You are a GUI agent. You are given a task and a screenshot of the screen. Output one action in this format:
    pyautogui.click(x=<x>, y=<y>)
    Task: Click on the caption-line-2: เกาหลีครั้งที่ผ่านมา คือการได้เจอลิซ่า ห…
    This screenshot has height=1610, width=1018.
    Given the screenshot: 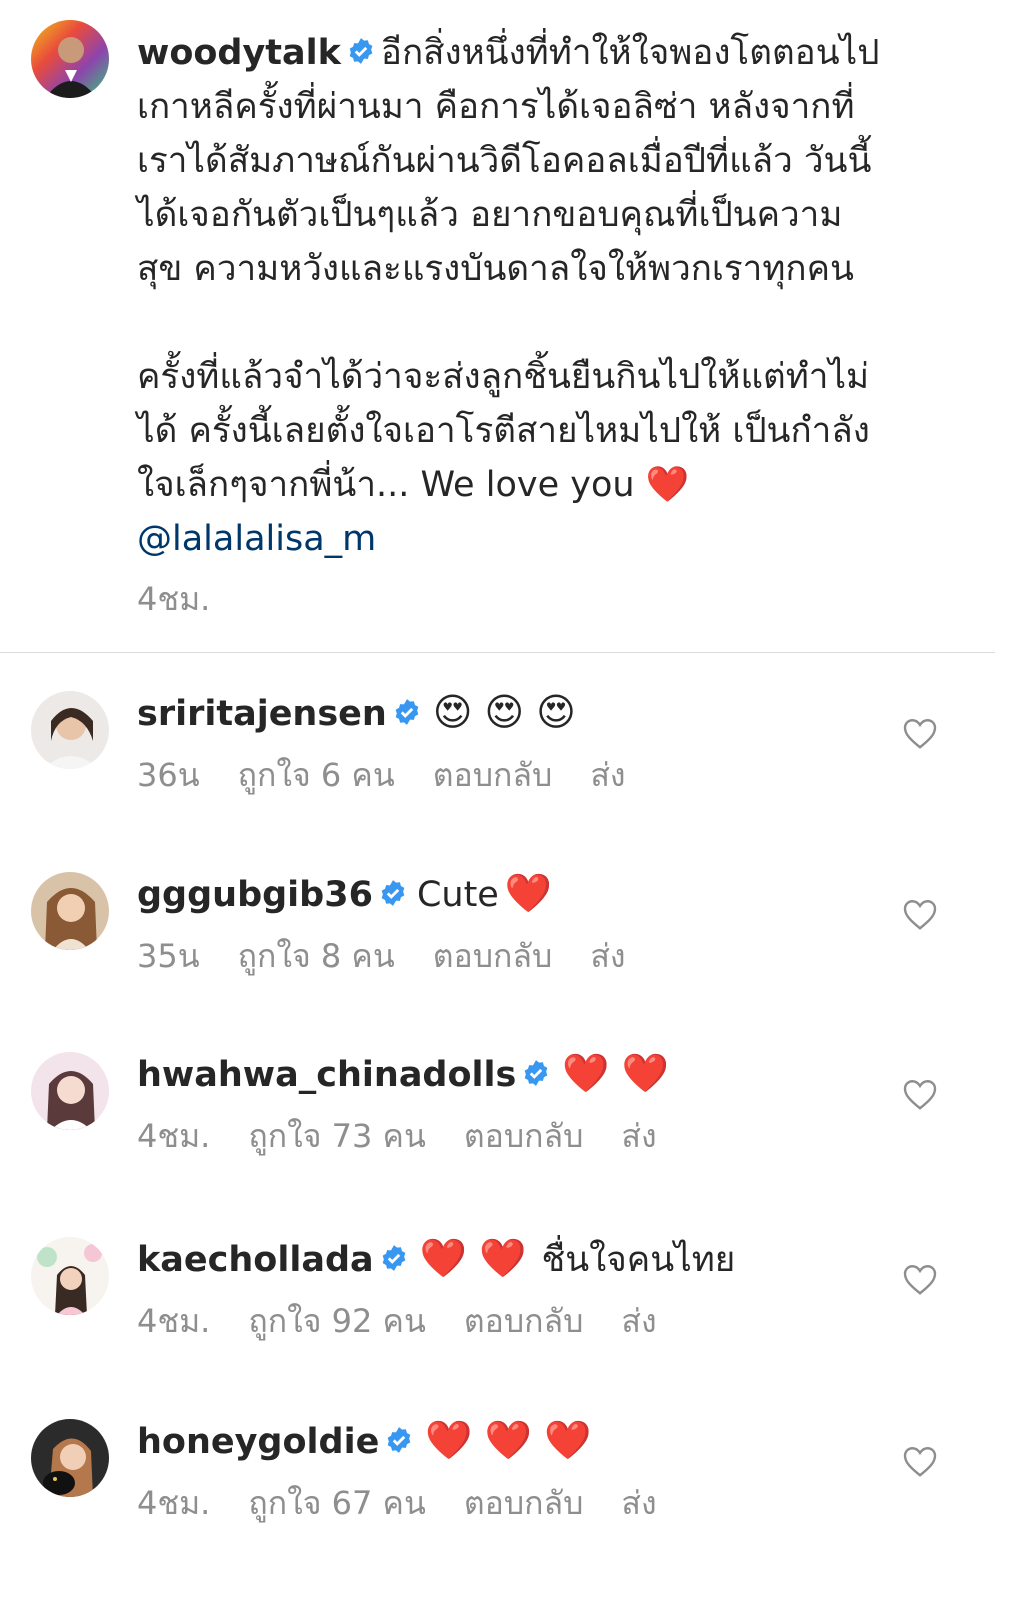 What is the action you would take?
    pyautogui.click(x=496, y=107)
    